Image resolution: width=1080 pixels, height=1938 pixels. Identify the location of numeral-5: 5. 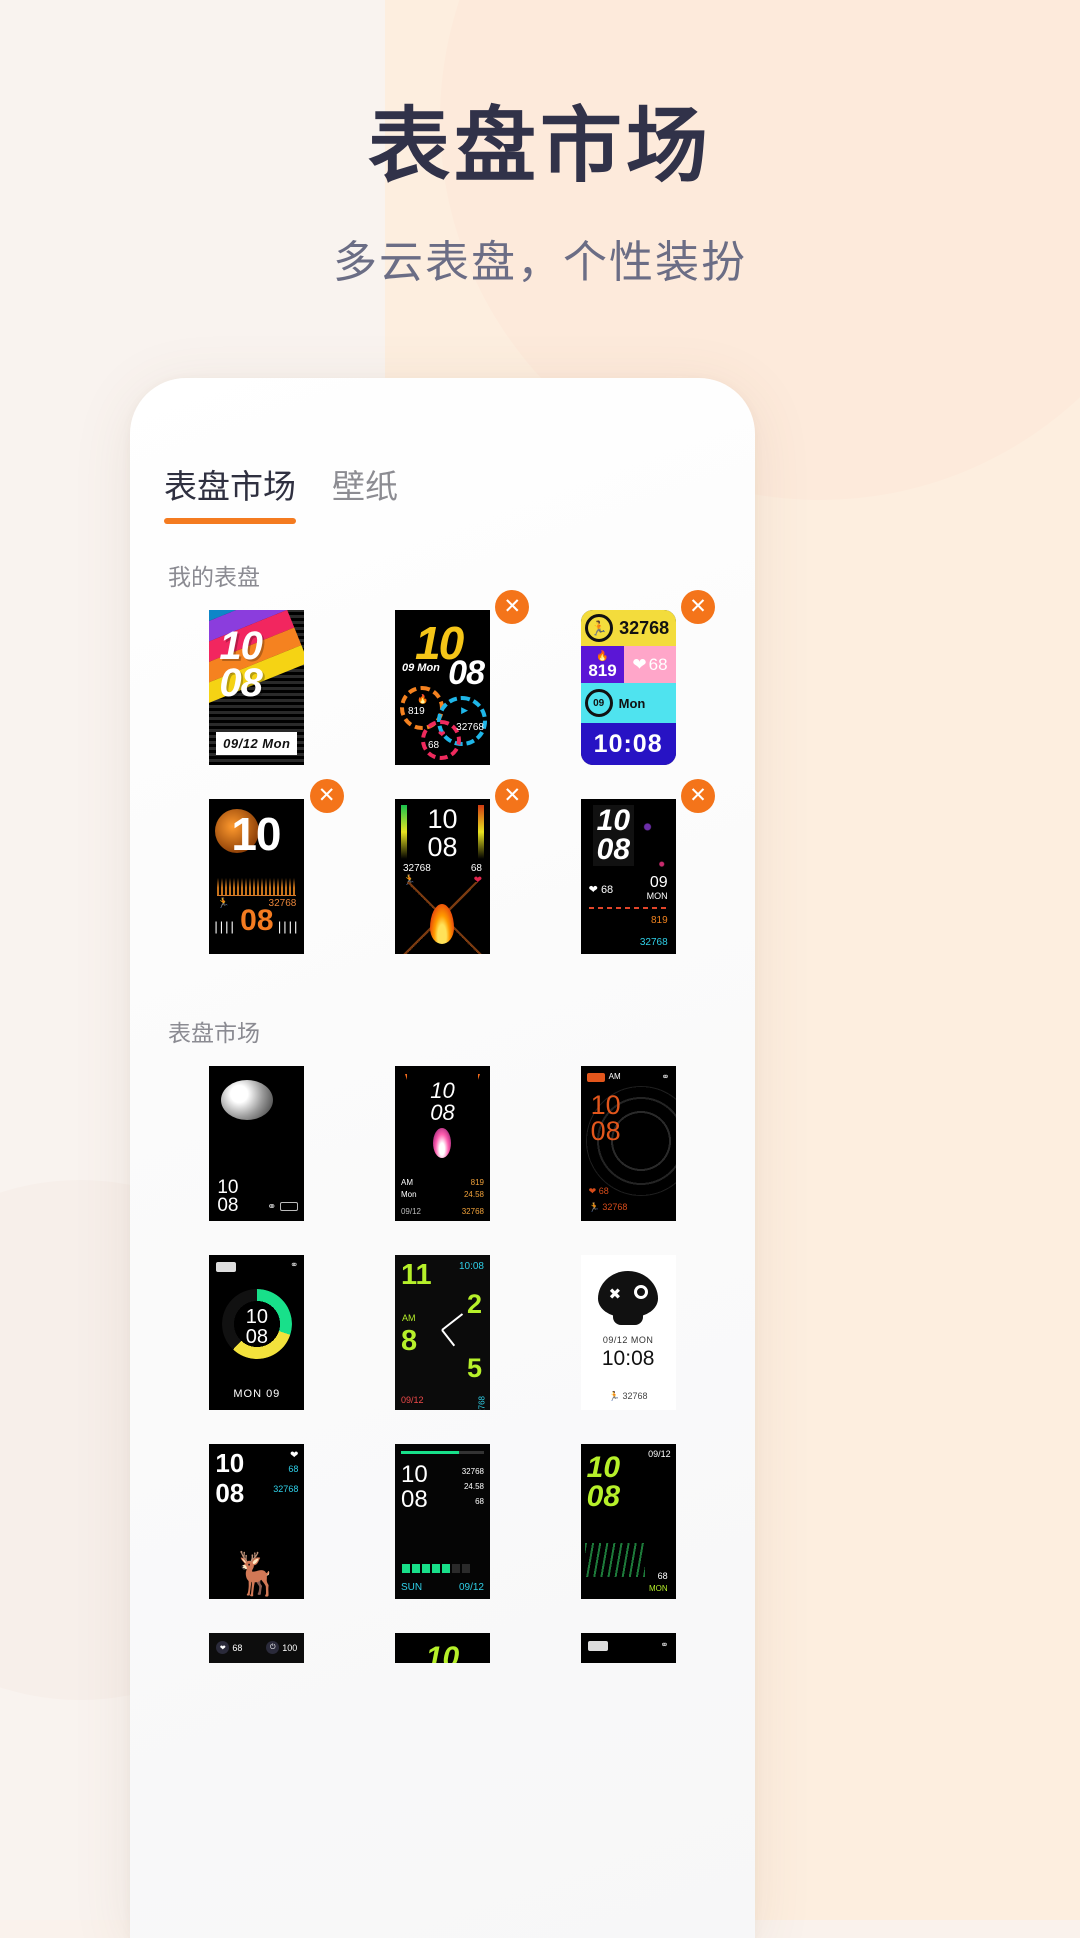
(474, 1368).